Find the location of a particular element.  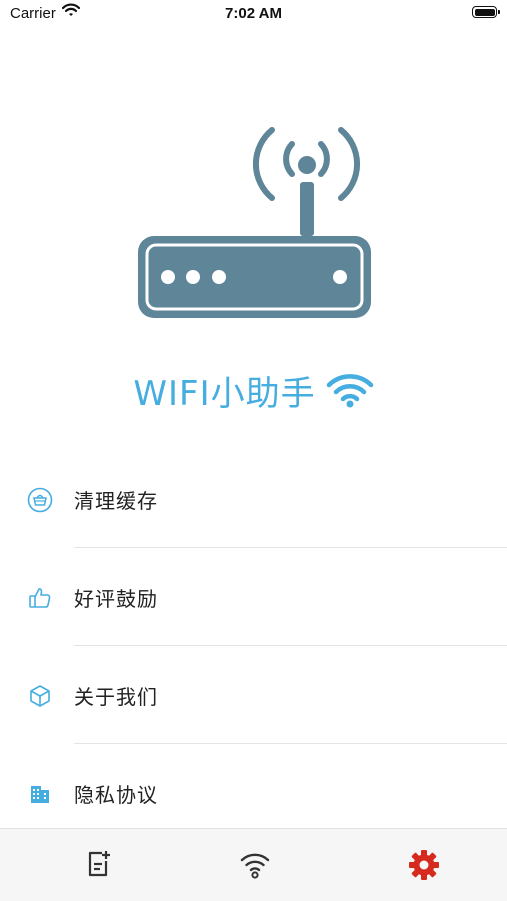

status-bar: Carrier 7:02 AM is located at coordinates (253, 14).